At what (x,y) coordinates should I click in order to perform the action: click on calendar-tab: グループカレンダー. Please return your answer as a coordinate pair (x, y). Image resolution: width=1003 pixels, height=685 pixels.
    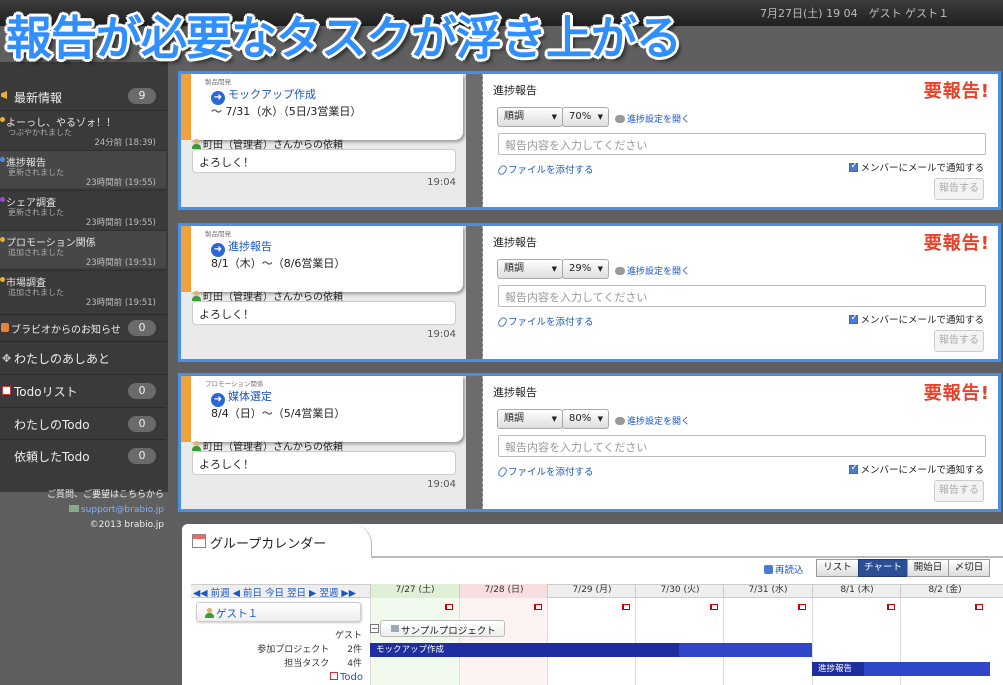
    Looking at the image, I should click on (267, 541).